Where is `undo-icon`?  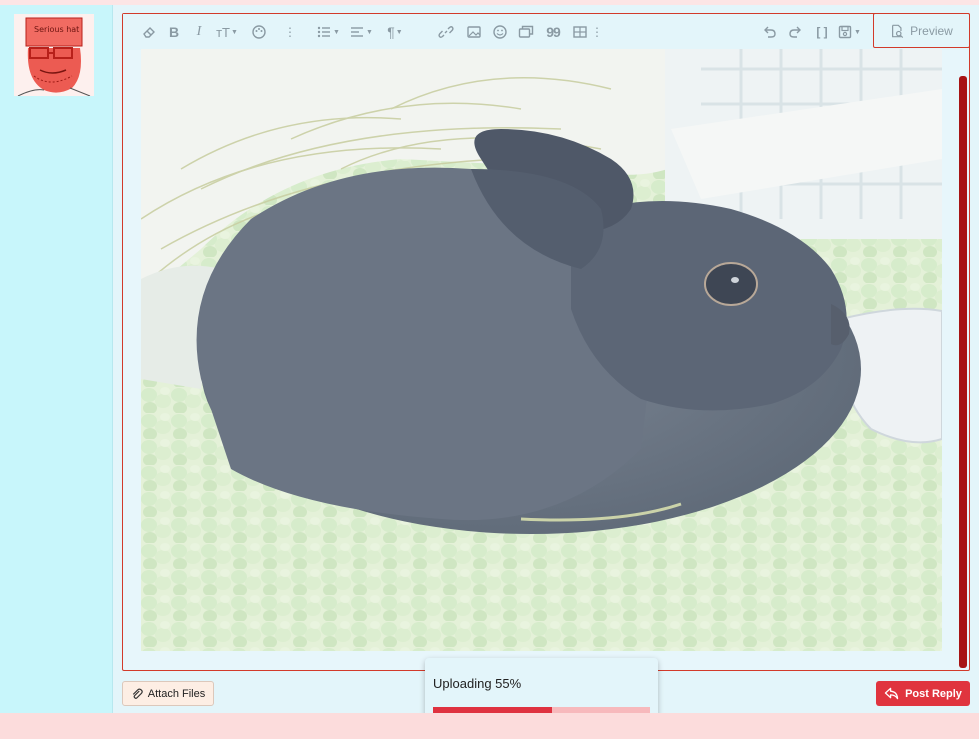
undo-icon is located at coordinates (769, 32).